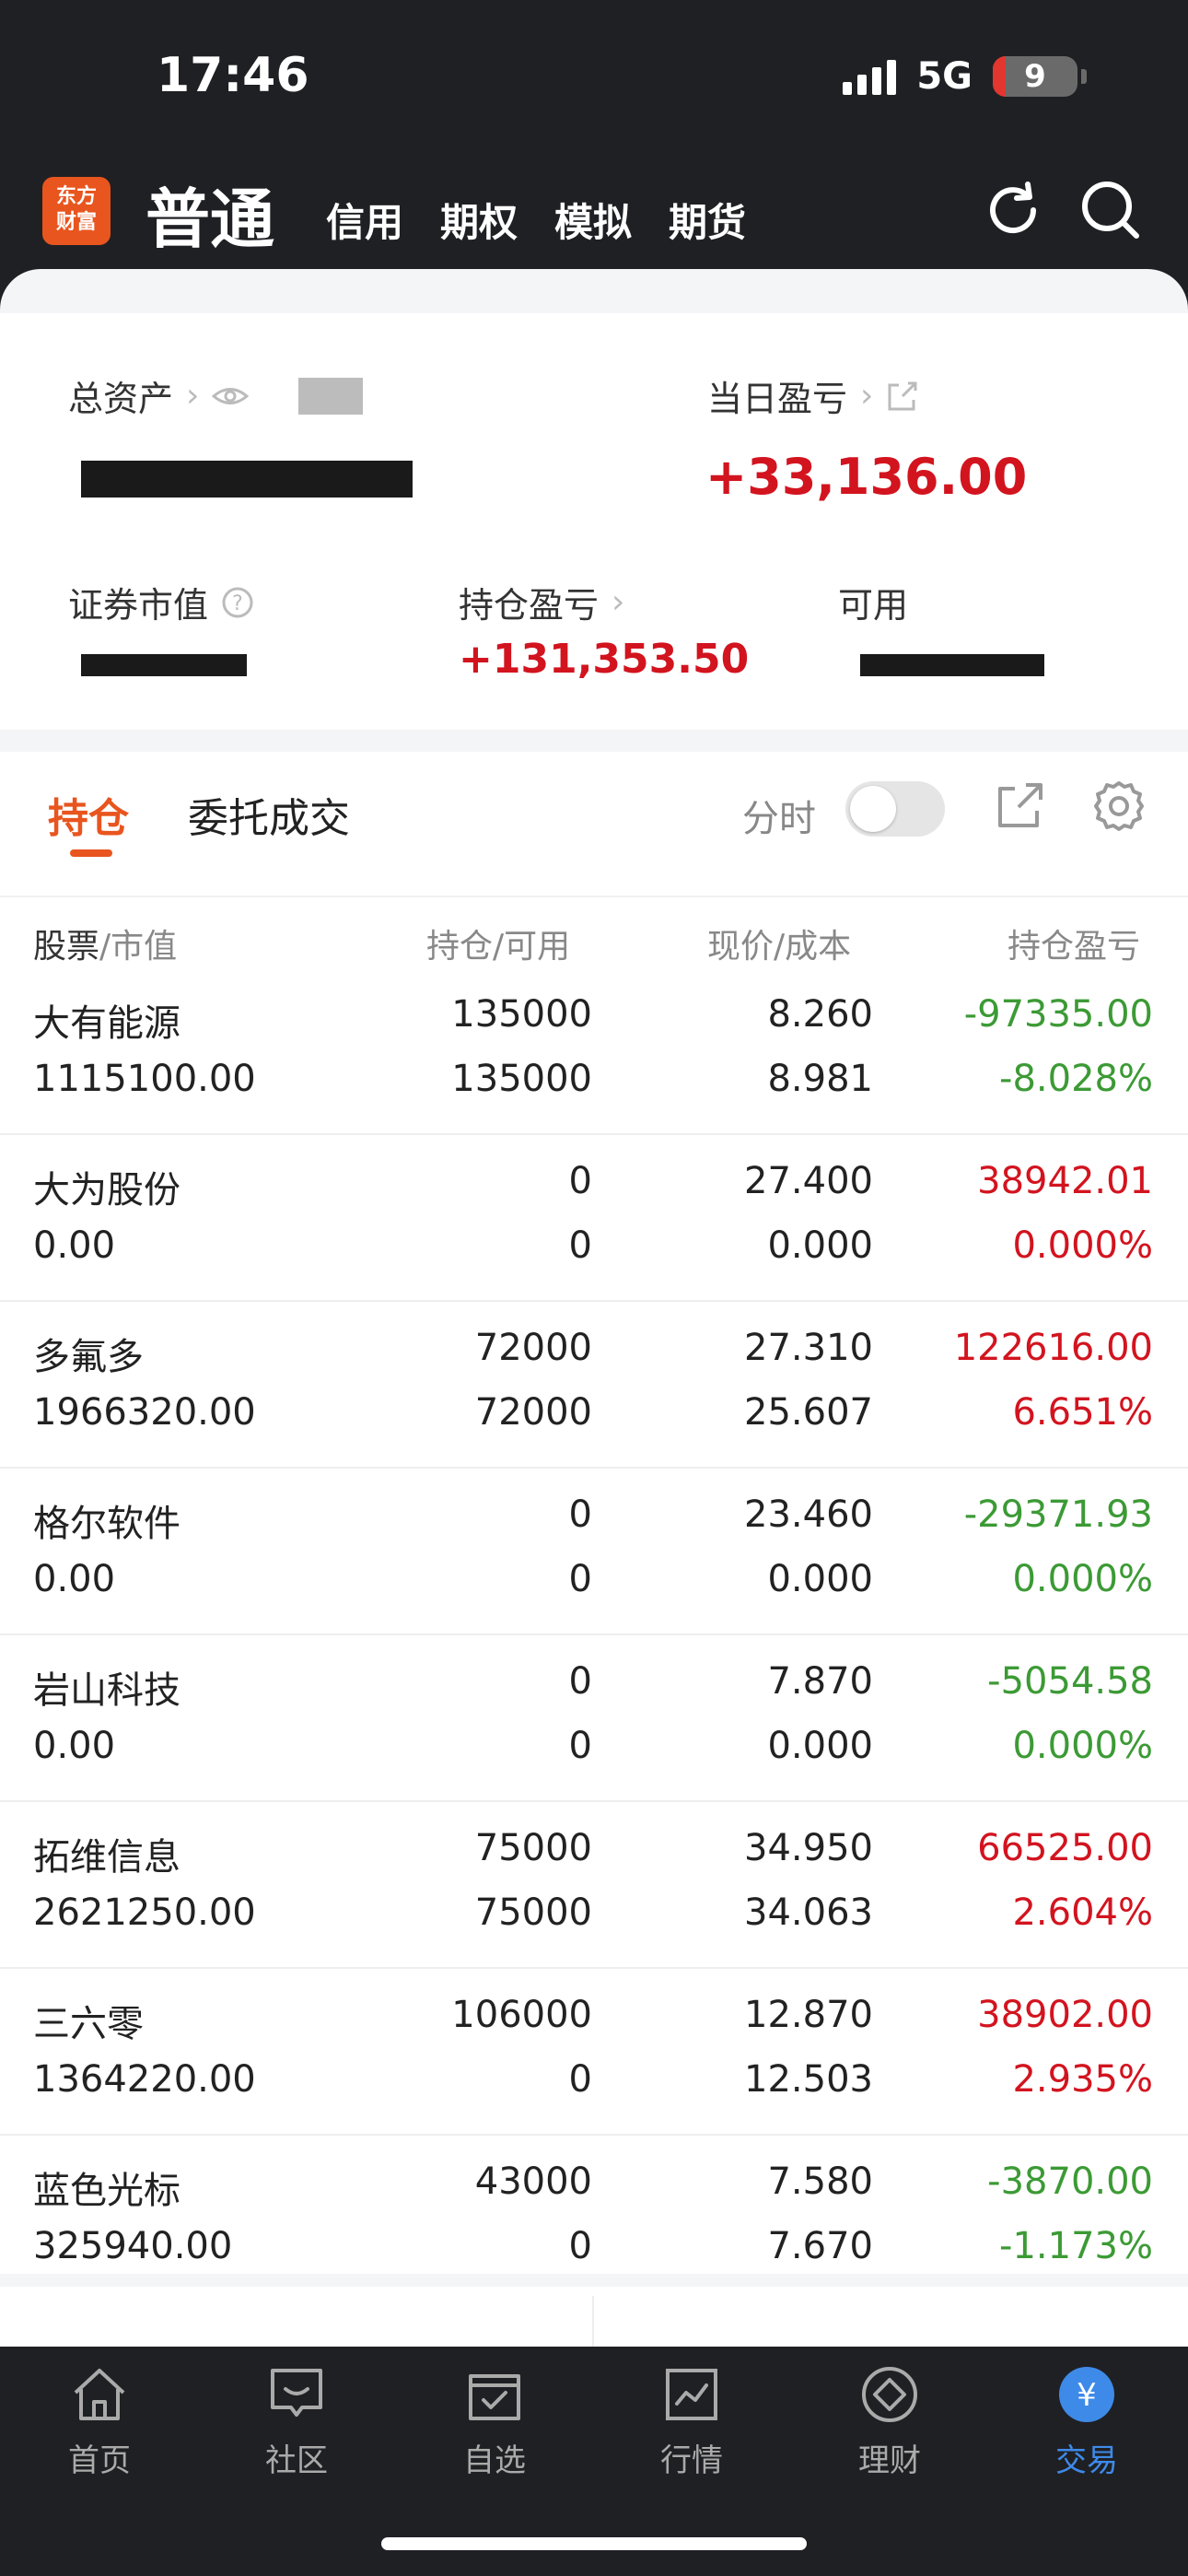 Image resolution: width=1188 pixels, height=2576 pixels. What do you see at coordinates (1053, 1348) in the screenshot?
I see `stock-pl: 122616.00` at bounding box center [1053, 1348].